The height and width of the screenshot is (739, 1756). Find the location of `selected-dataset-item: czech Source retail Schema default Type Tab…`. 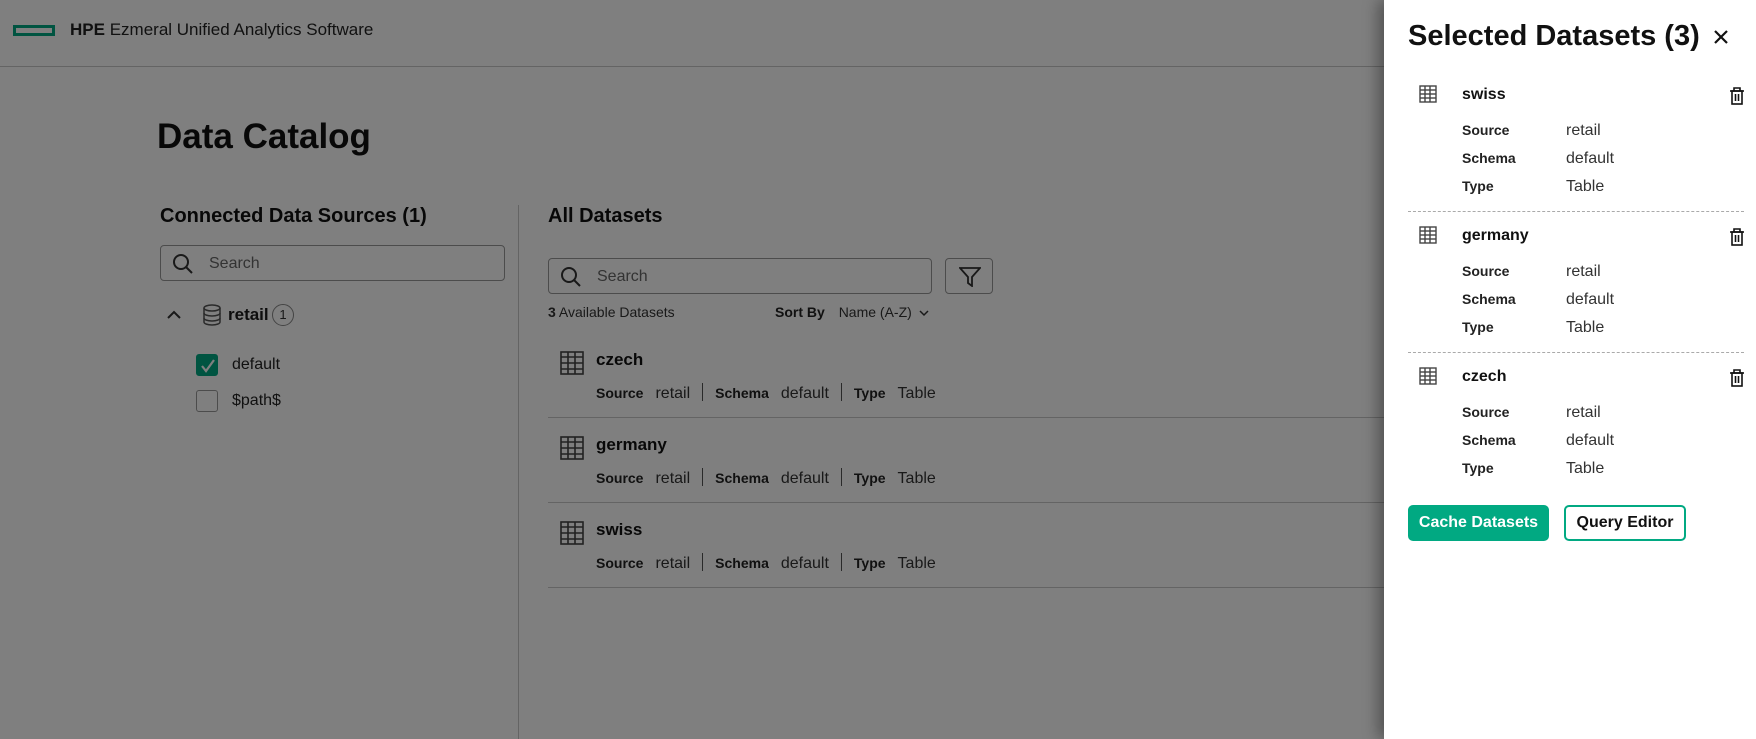

selected-dataset-item: czech Source retail Schema default Type Tab… is located at coordinates (1576, 422).